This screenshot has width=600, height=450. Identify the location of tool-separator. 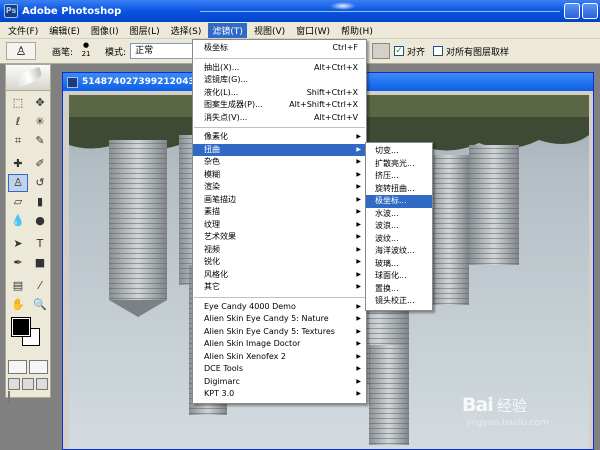
(29, 152).